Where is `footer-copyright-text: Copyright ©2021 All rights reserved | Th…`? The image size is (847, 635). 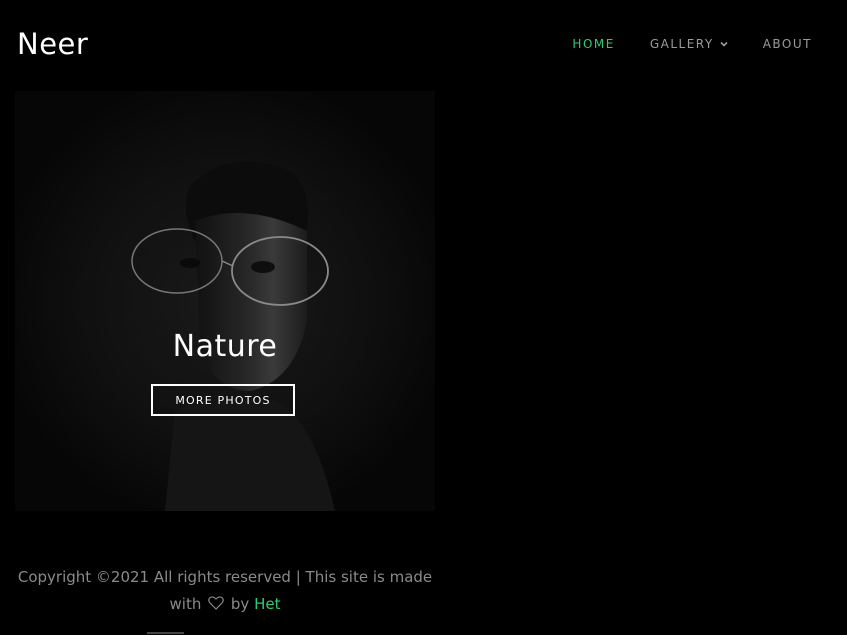 footer-copyright-text: Copyright ©2021 All rights reserved | Th… is located at coordinates (225, 590).